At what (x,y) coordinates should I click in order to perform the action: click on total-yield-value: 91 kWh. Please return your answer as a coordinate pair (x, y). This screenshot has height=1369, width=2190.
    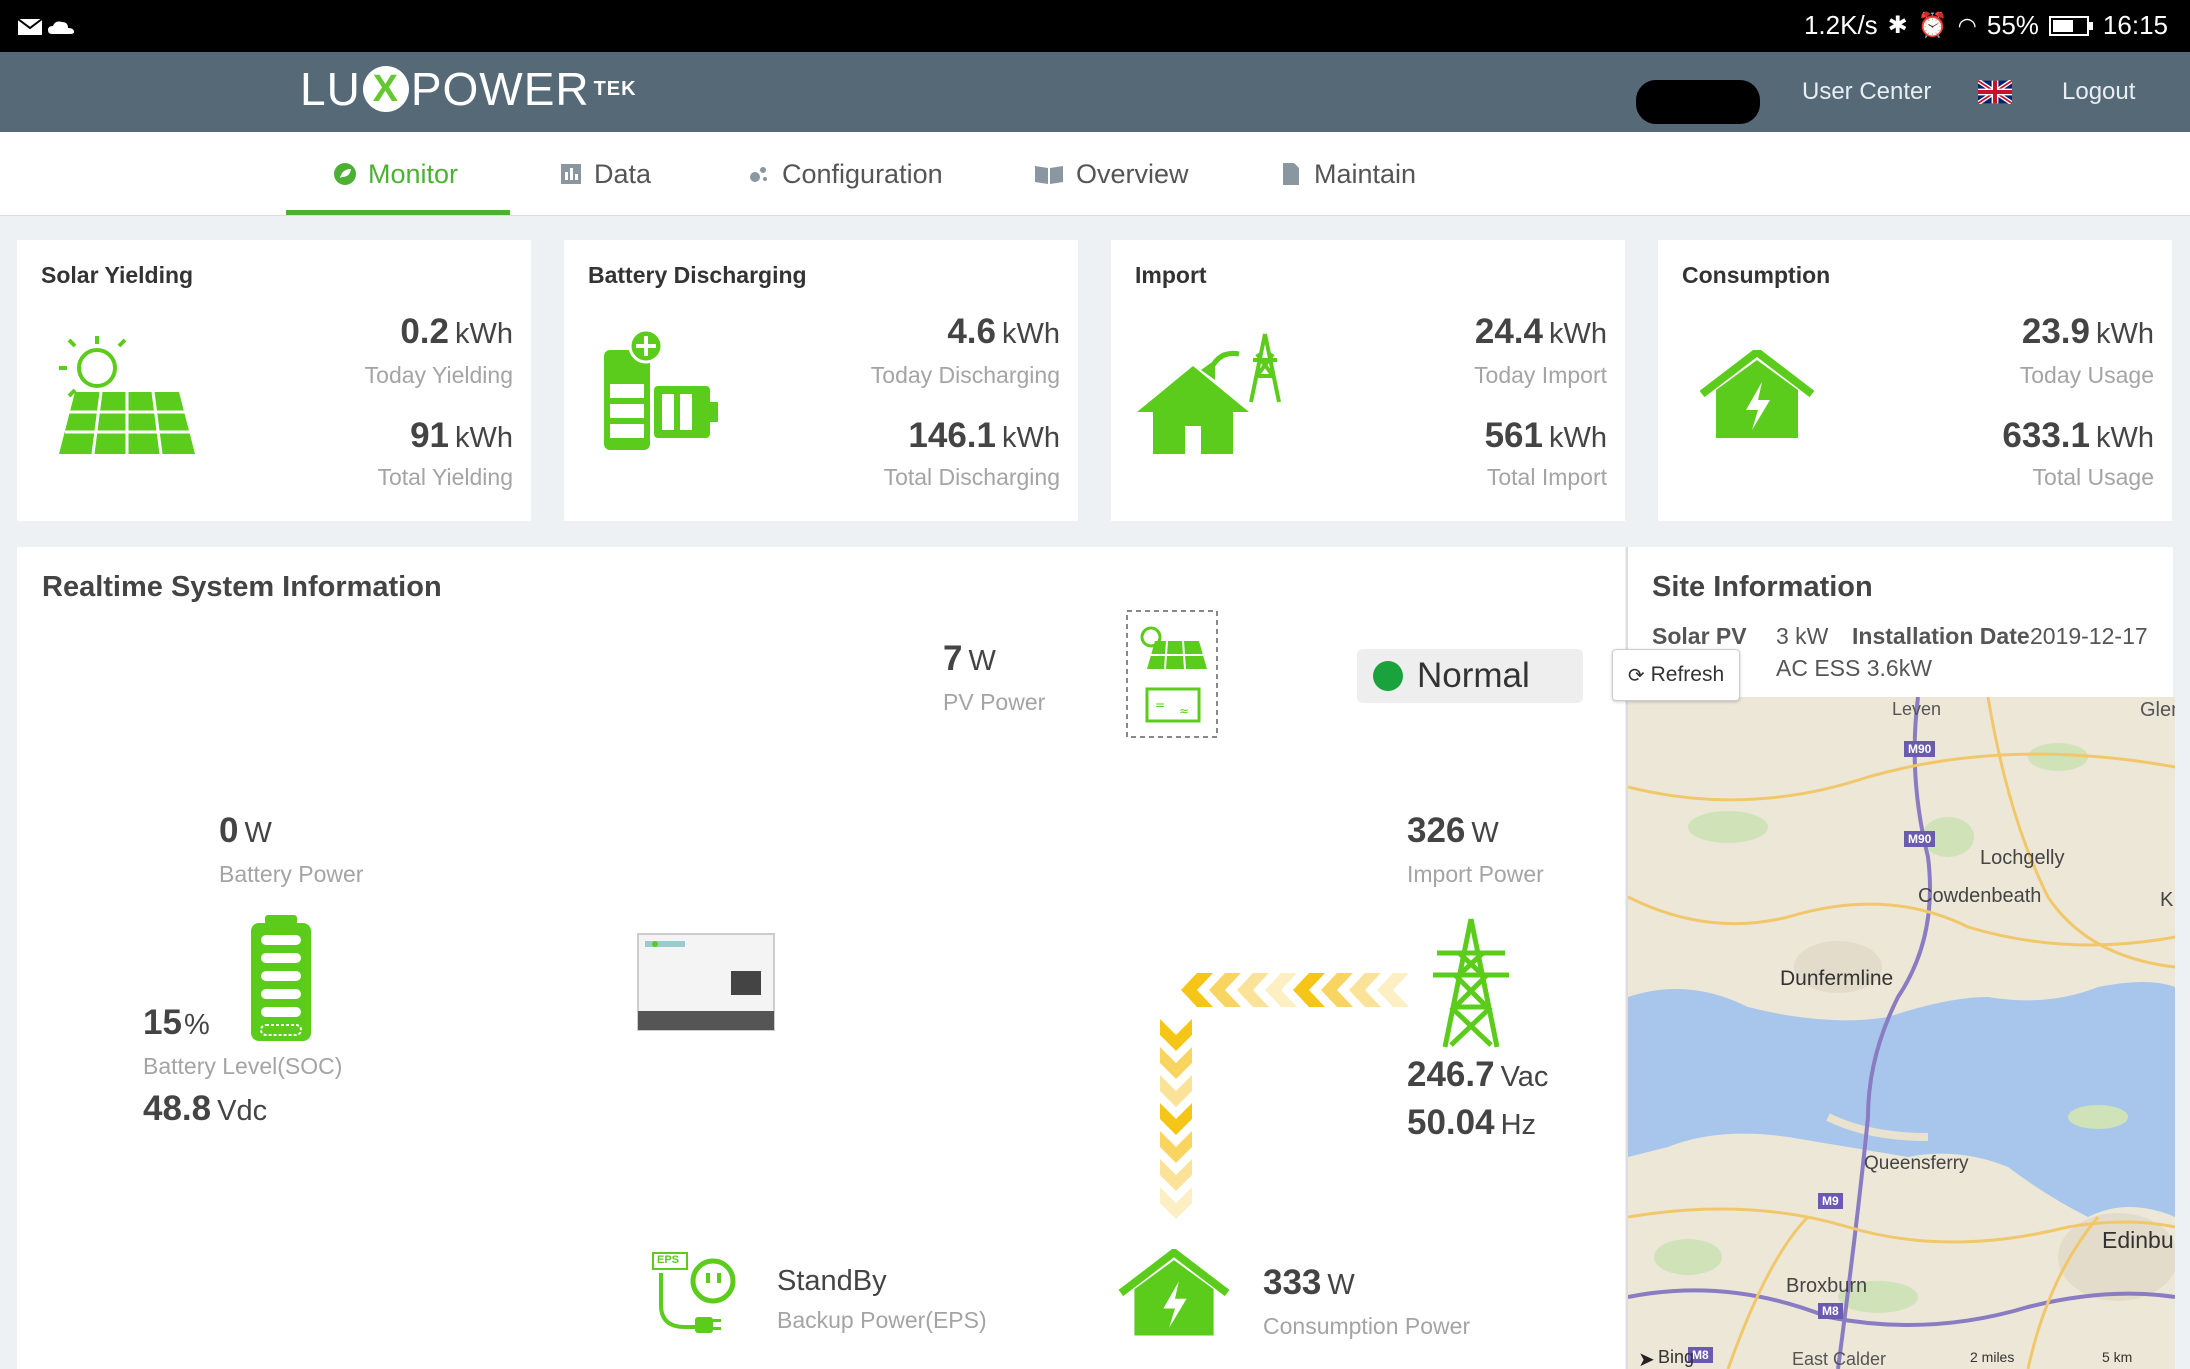
    Looking at the image, I should click on (461, 435).